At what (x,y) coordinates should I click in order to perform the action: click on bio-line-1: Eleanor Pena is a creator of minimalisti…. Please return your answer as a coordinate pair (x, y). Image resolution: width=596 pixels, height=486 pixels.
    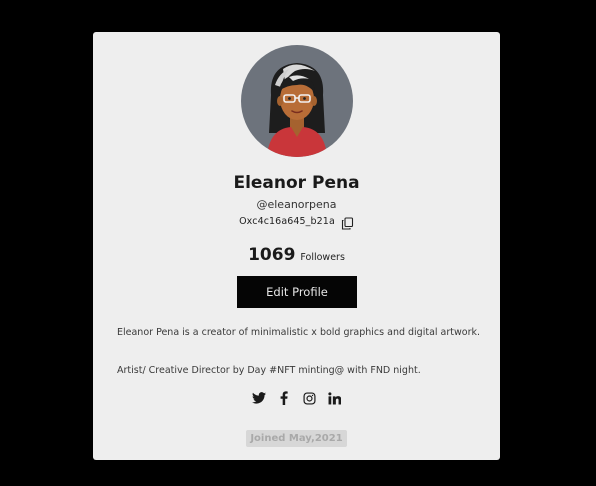
    Looking at the image, I should click on (299, 332).